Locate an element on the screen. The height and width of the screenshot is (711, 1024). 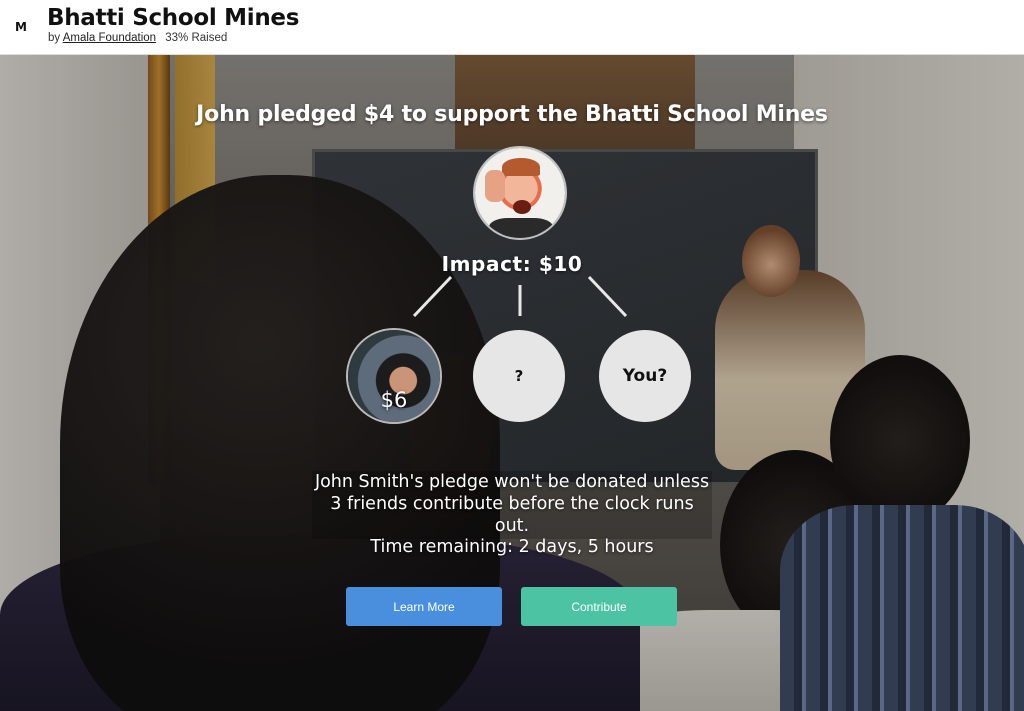
raised-percent: 33% Raised is located at coordinates (196, 38).